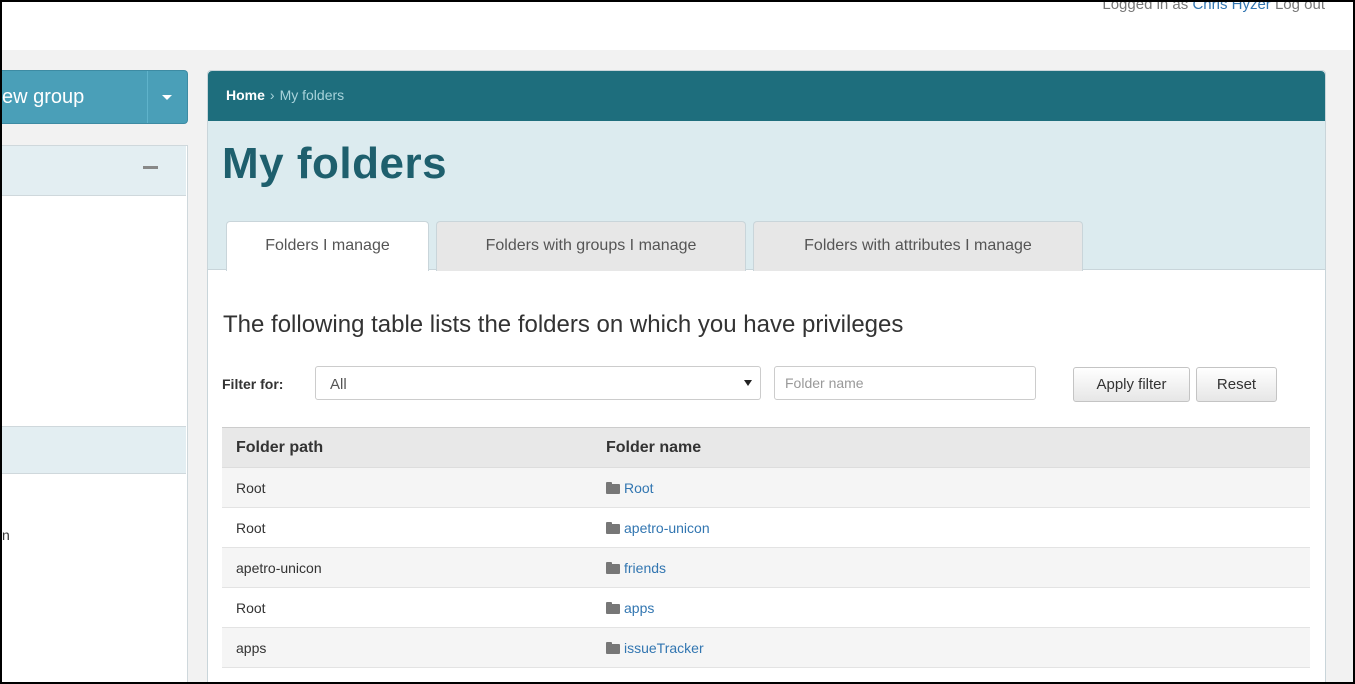 This screenshot has width=1355, height=684. I want to click on table-row: apps issueTracker, so click(766, 647).